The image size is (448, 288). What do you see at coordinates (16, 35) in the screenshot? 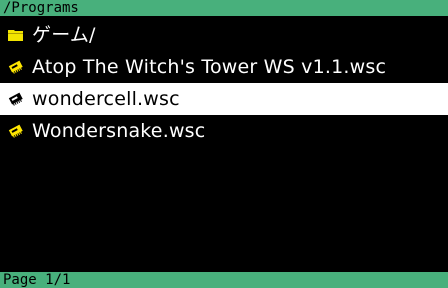
I see `folder-icon` at bounding box center [16, 35].